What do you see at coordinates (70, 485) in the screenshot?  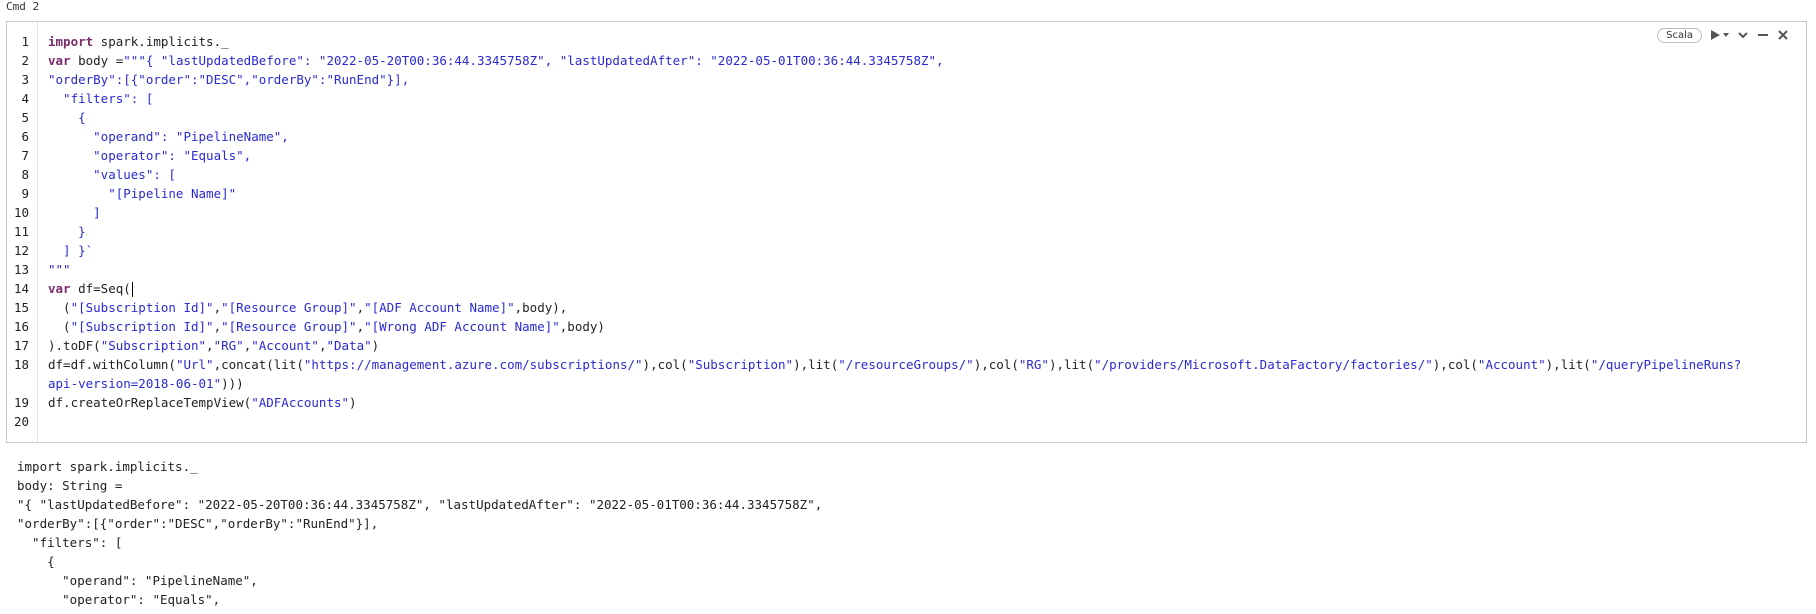 I see `output-line: body: String =` at bounding box center [70, 485].